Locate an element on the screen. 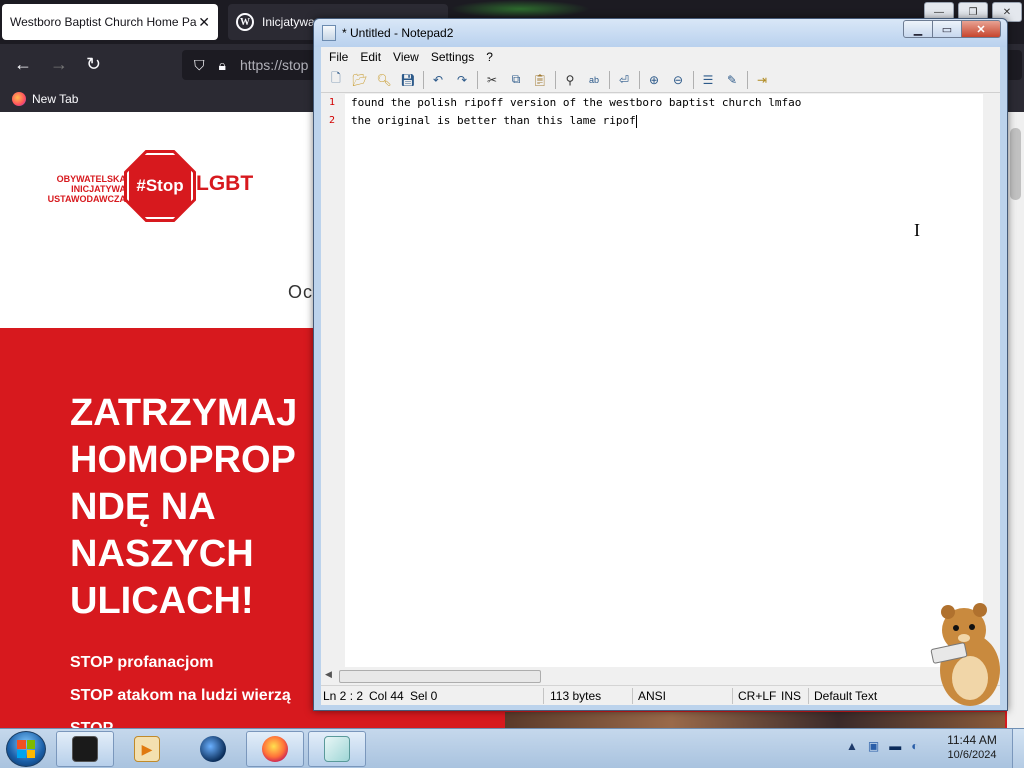 Image resolution: width=1024 pixels, height=768 pixels. status-encoding: ANSI is located at coordinates (652, 696).